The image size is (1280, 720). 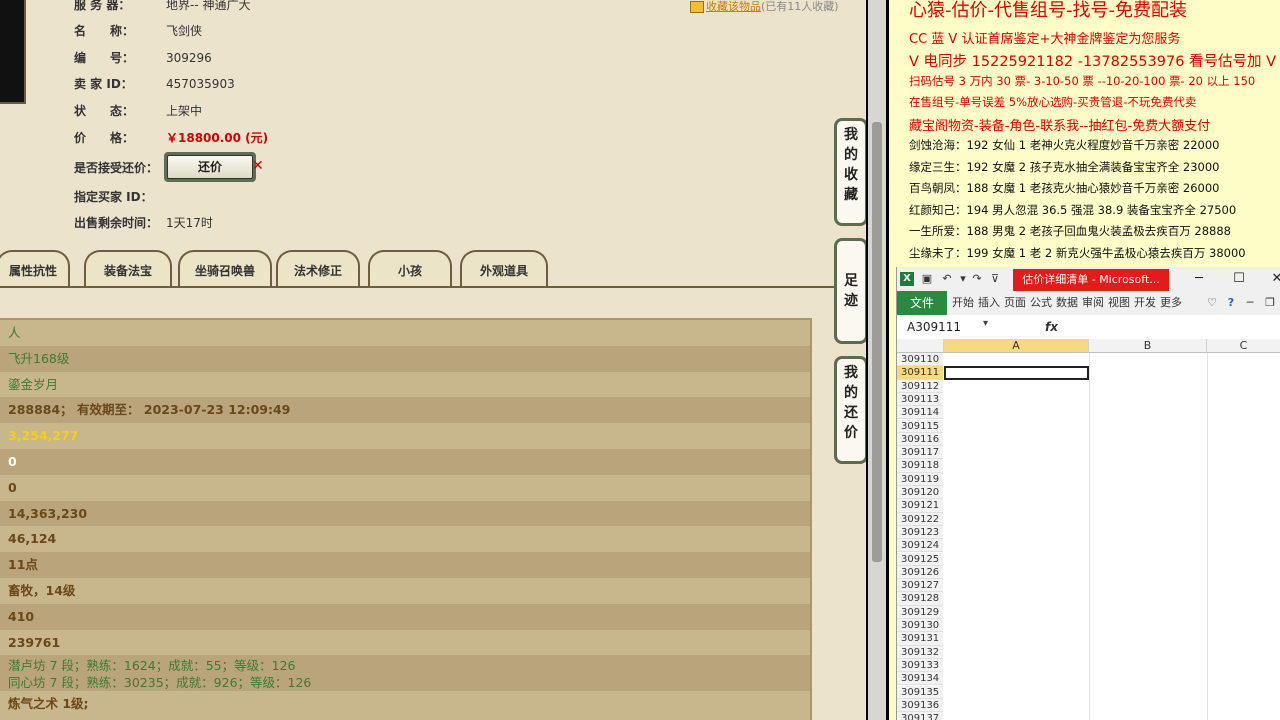 I want to click on excel-ribbon: 文件 开始 插入 页面 公式 数据 审阅 视图 开发 更多 ♡ ? ─ ❐, so click(x=1088, y=303).